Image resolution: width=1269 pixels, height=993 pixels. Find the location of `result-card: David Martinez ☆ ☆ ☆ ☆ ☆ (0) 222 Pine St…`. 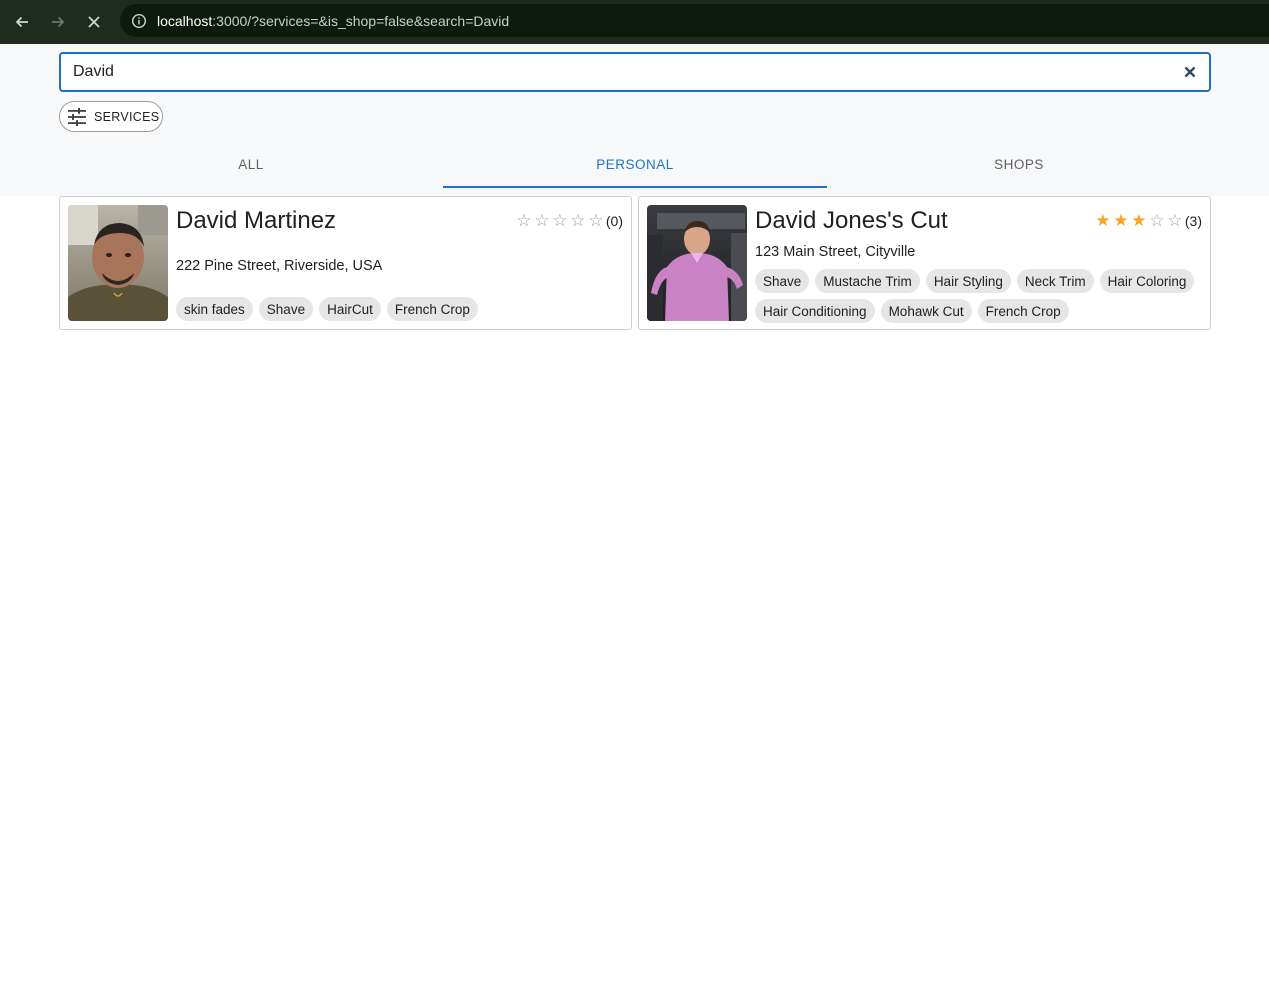

result-card: David Martinez ☆ ☆ ☆ ☆ ☆ (0) 222 Pine St… is located at coordinates (345, 263).